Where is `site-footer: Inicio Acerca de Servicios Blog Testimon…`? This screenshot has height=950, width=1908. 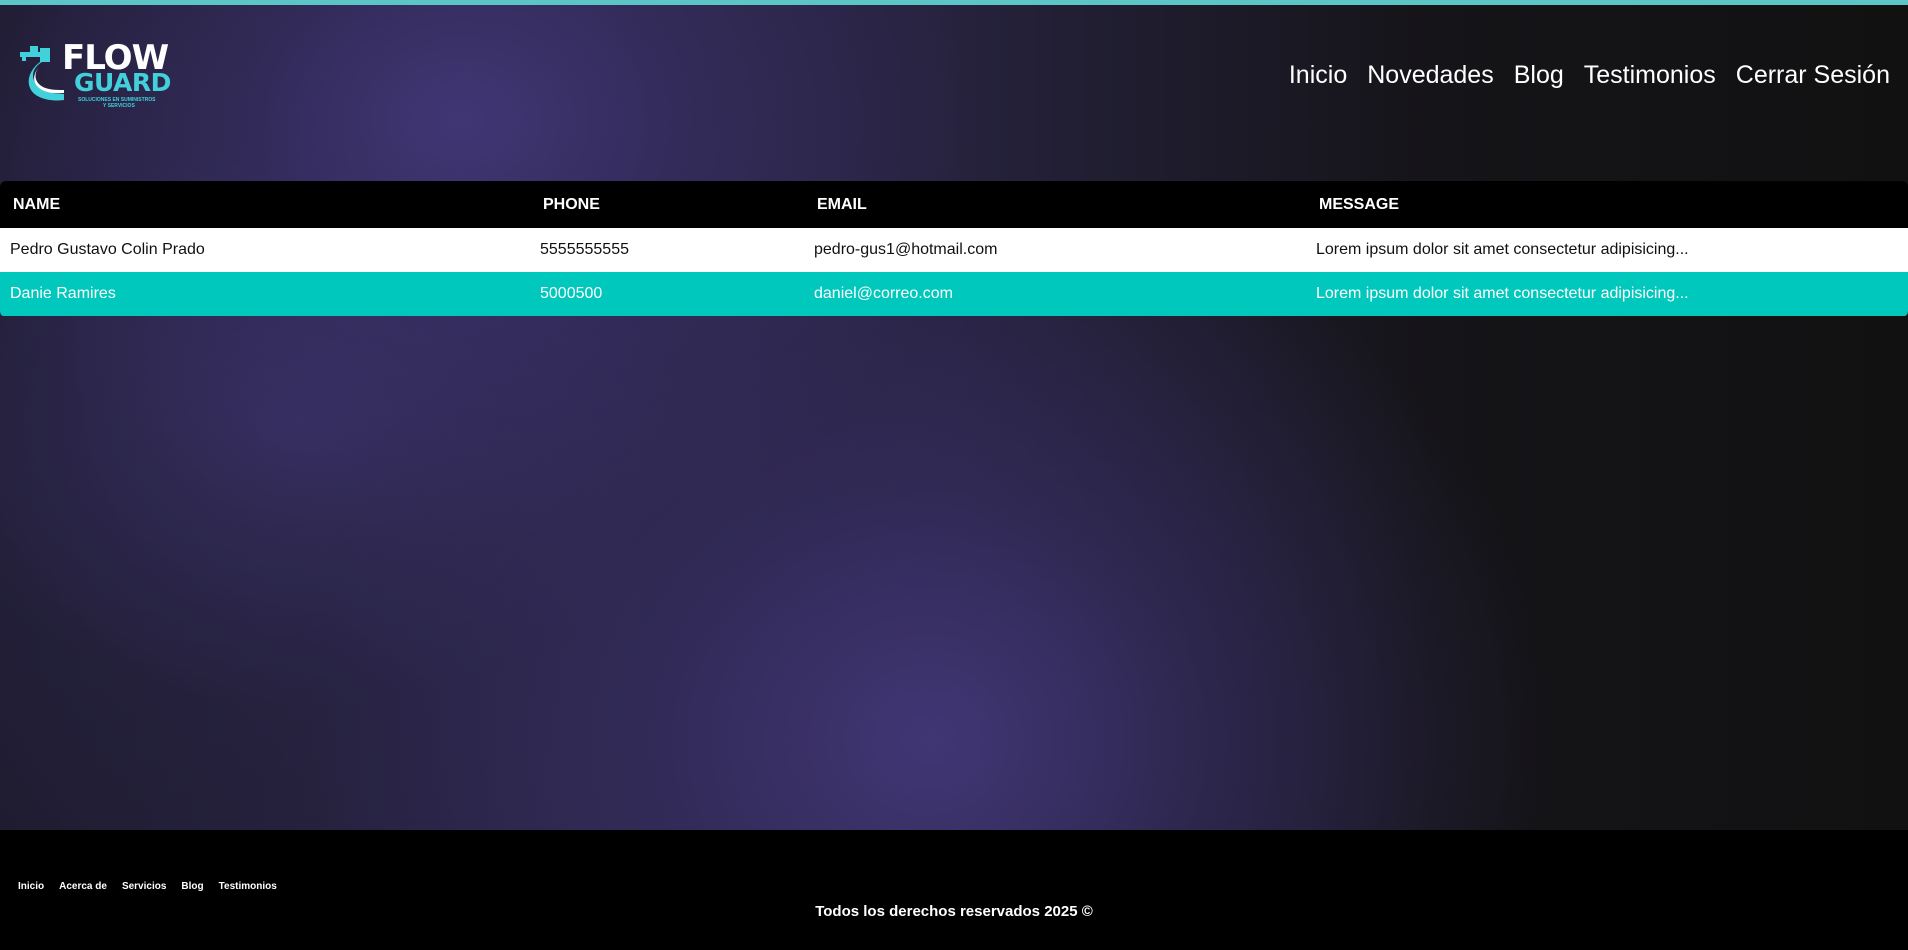 site-footer: Inicio Acerca de Servicios Blog Testimon… is located at coordinates (954, 890).